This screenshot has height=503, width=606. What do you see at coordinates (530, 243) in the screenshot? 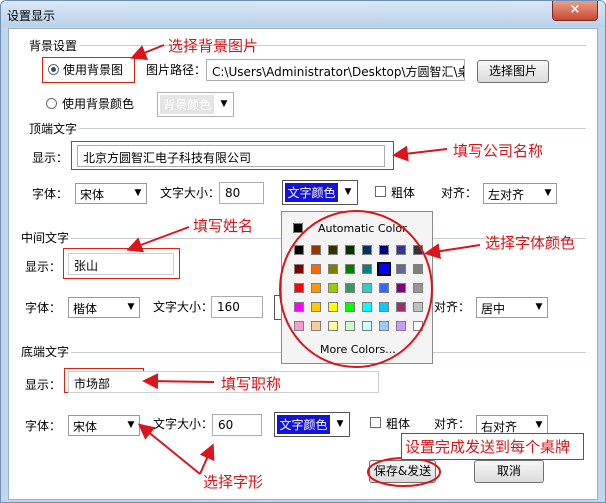
I see `annotation-choose-font-color: 选择字体颜色` at bounding box center [530, 243].